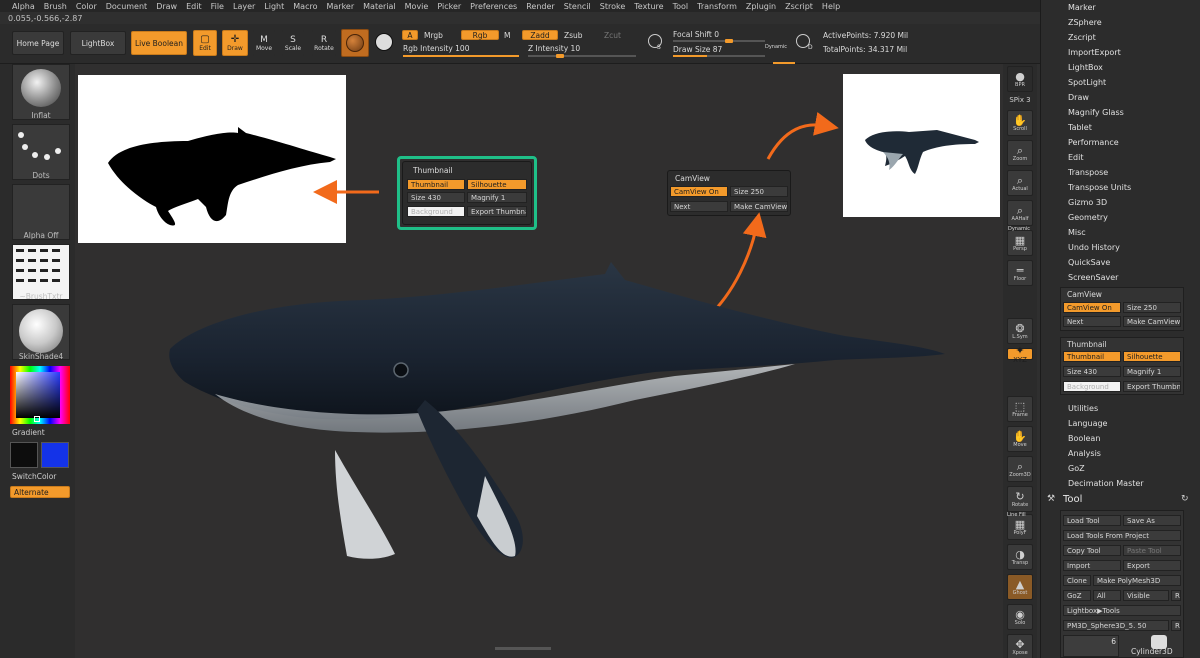 The height and width of the screenshot is (658, 1200). What do you see at coordinates (1106, 483) in the screenshot?
I see `tray-item-decimation-master: Decimation Master` at bounding box center [1106, 483].